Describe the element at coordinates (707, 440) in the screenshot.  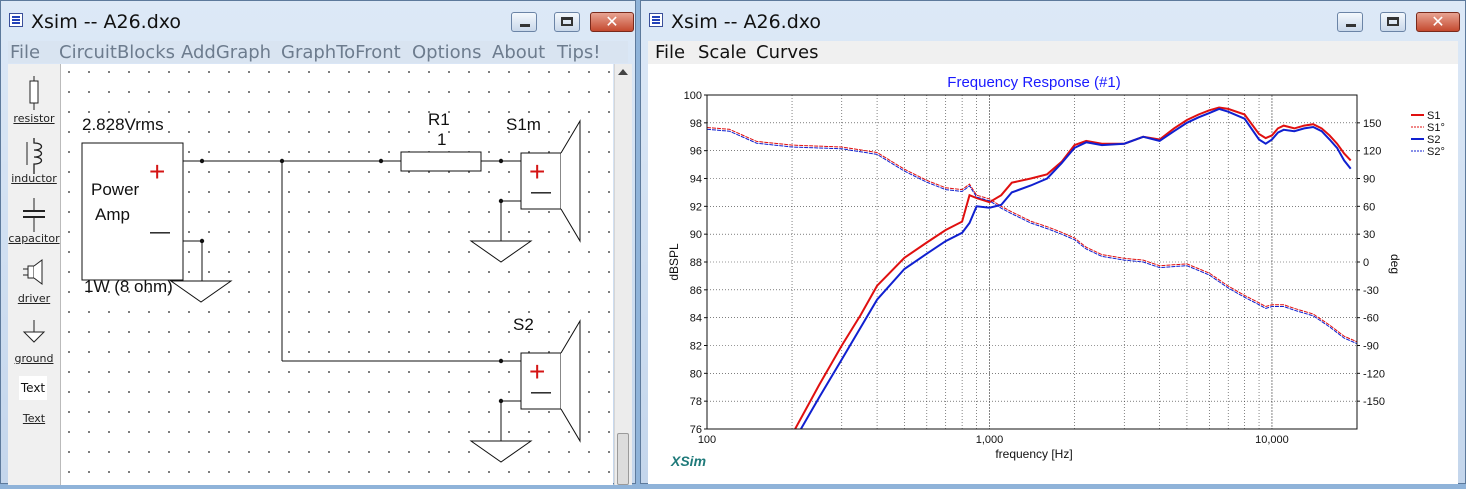
I see `x-tick-label: 100` at that location.